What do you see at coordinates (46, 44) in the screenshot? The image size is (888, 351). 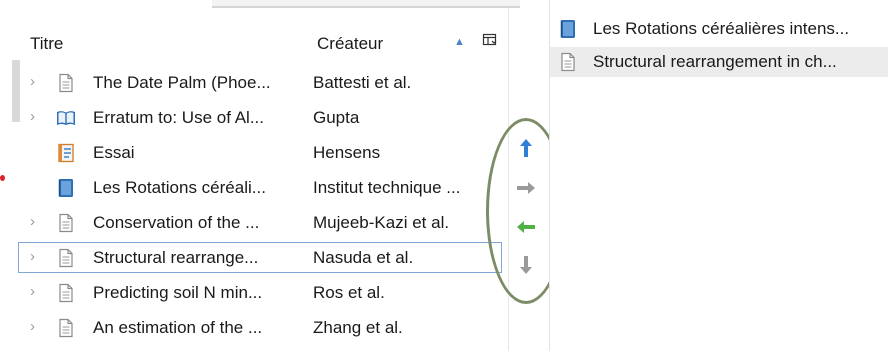 I see `column-header-title: Titre` at bounding box center [46, 44].